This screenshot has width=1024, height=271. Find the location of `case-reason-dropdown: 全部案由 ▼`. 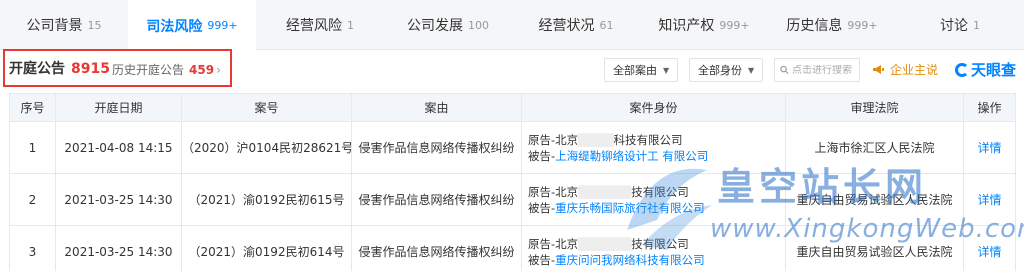

case-reason-dropdown: 全部案由 ▼ is located at coordinates (641, 70).